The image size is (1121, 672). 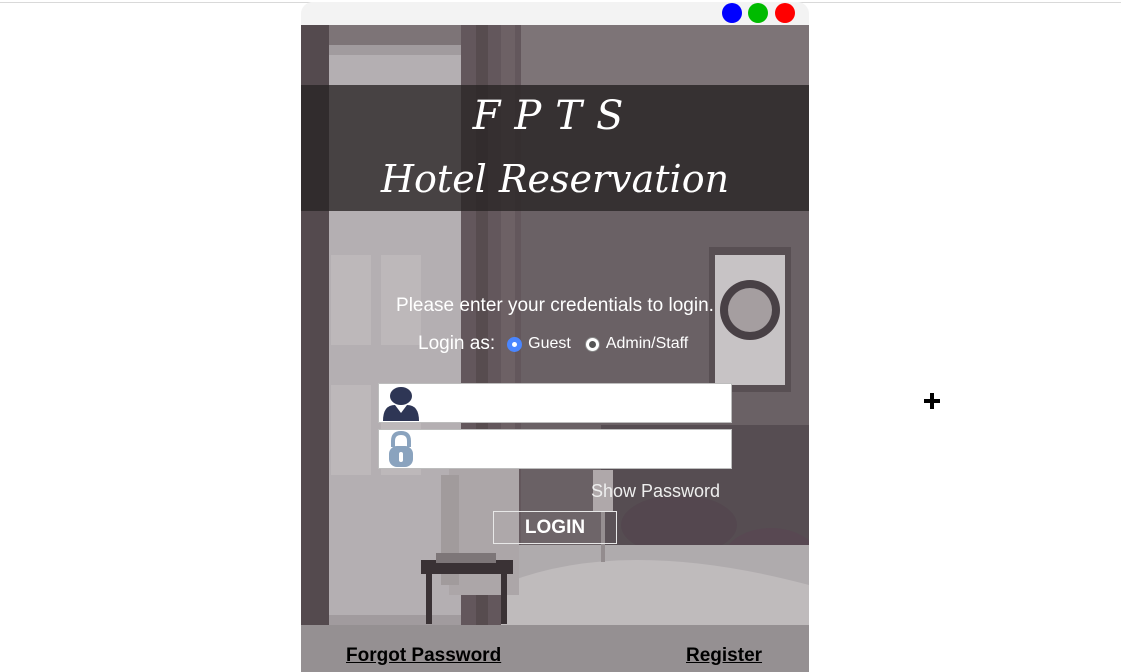 What do you see at coordinates (549, 344) in the screenshot?
I see `guest-radio-label: Guest` at bounding box center [549, 344].